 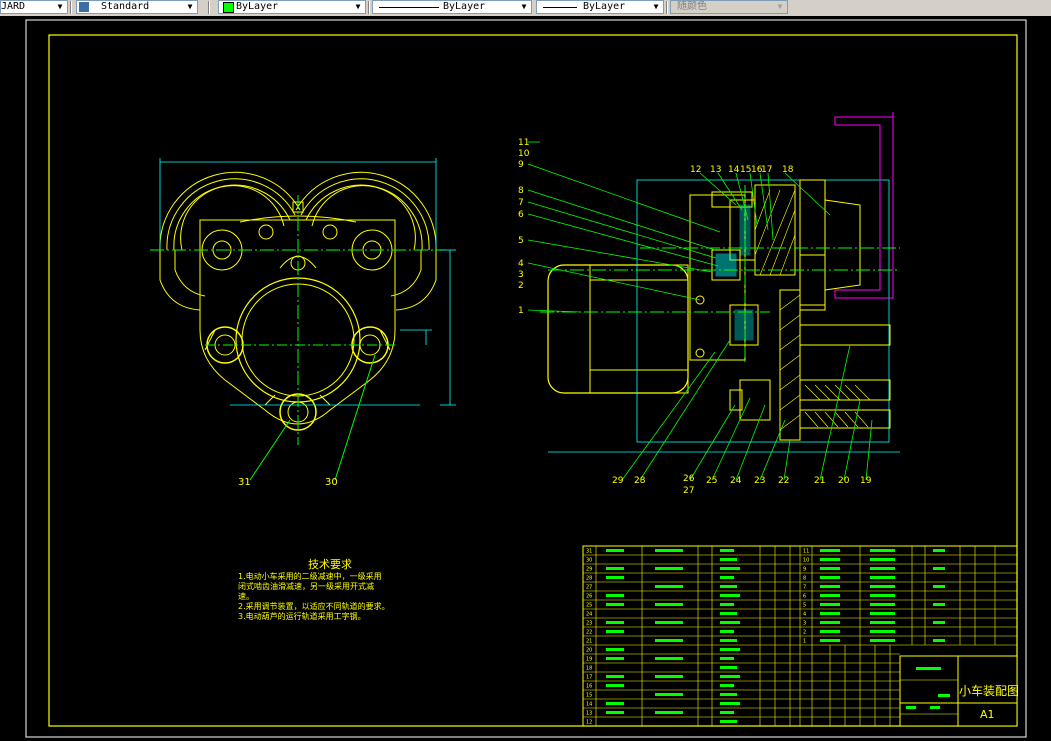 I want to click on label-17: 17, so click(x=766, y=170).